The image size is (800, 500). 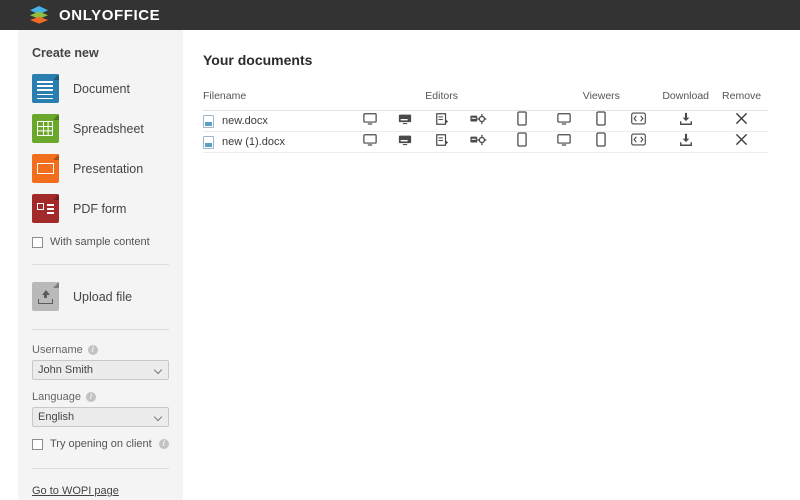 I want to click on create-presentation-item: Presentation, so click(x=100, y=168).